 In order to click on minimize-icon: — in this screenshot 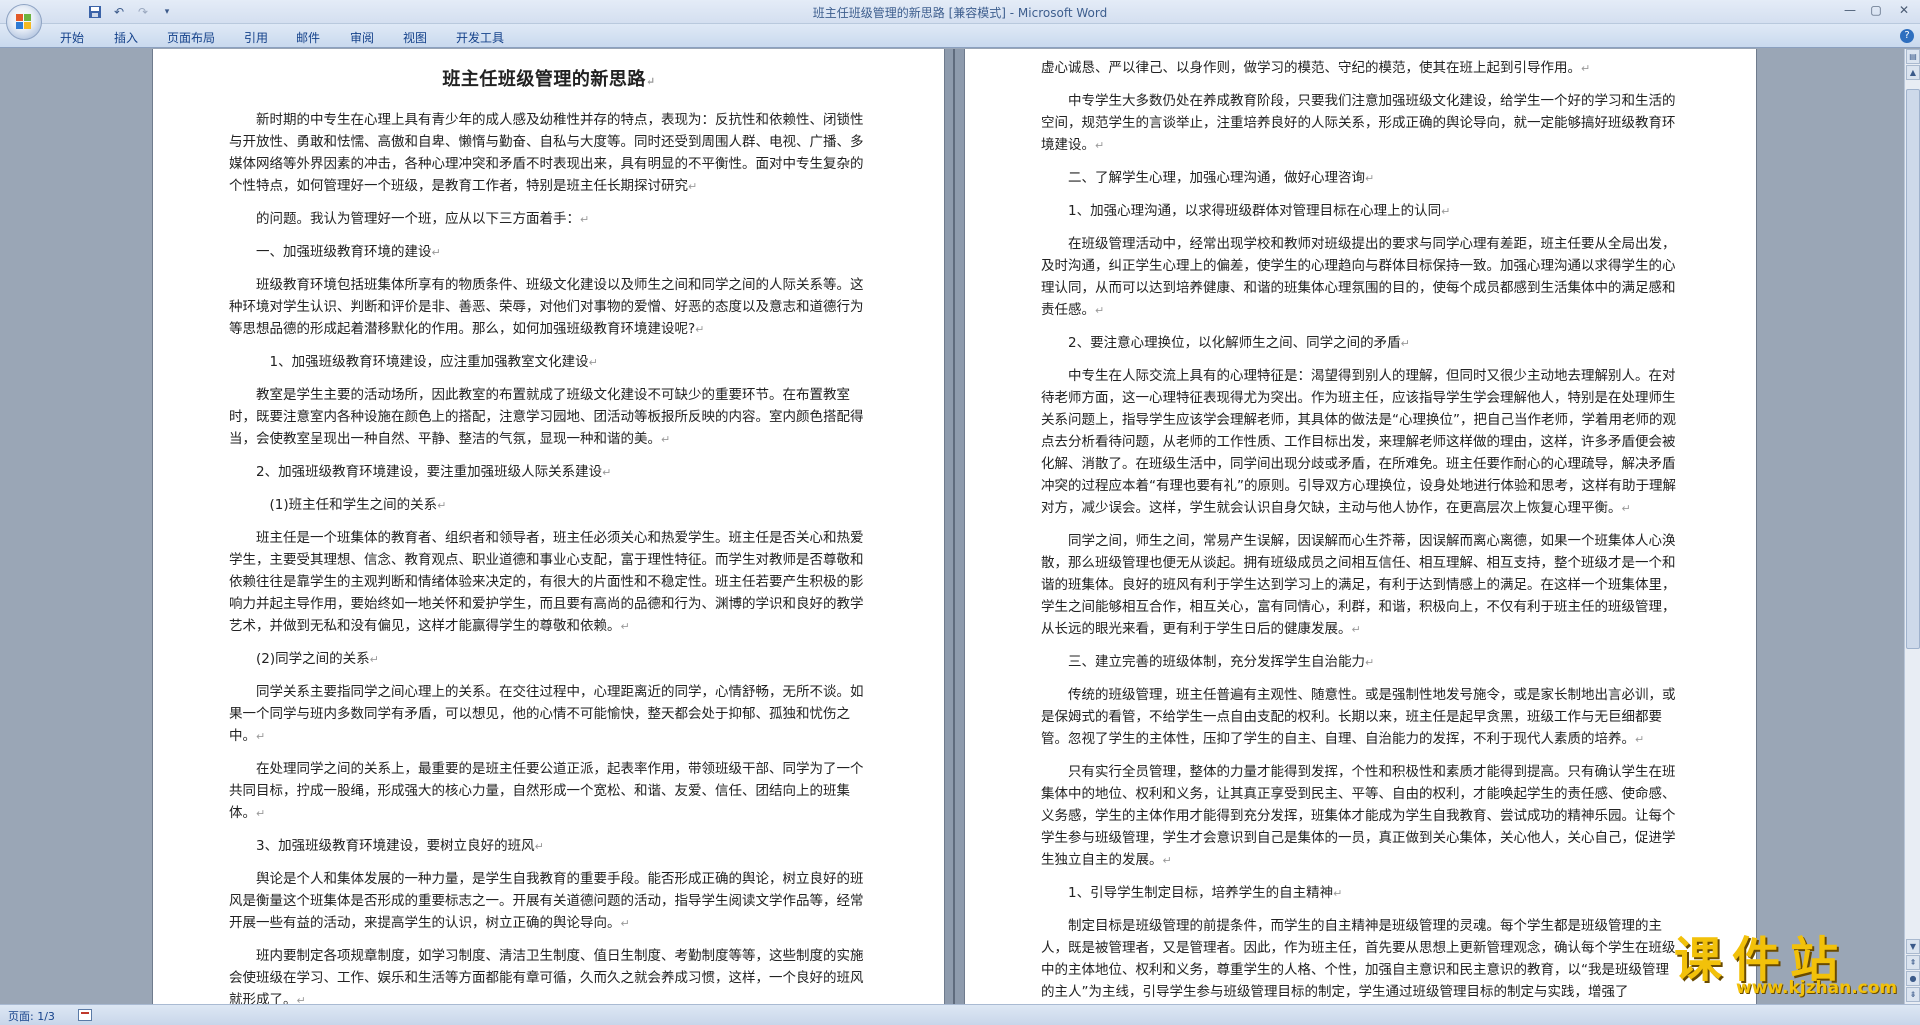, I will do `click(1850, 10)`.